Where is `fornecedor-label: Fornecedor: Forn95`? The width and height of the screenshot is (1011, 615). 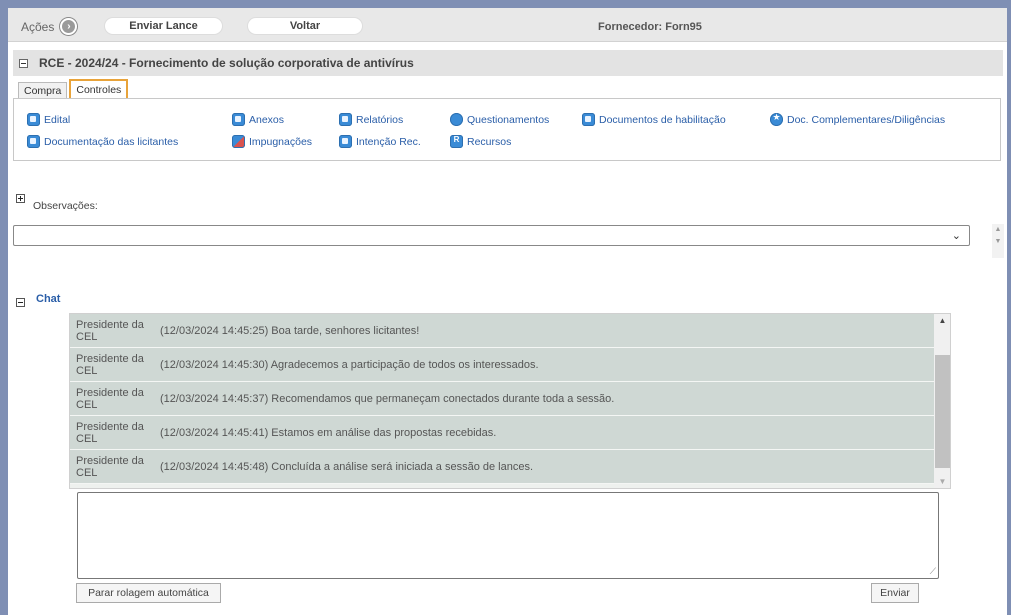 fornecedor-label: Fornecedor: Forn95 is located at coordinates (650, 27).